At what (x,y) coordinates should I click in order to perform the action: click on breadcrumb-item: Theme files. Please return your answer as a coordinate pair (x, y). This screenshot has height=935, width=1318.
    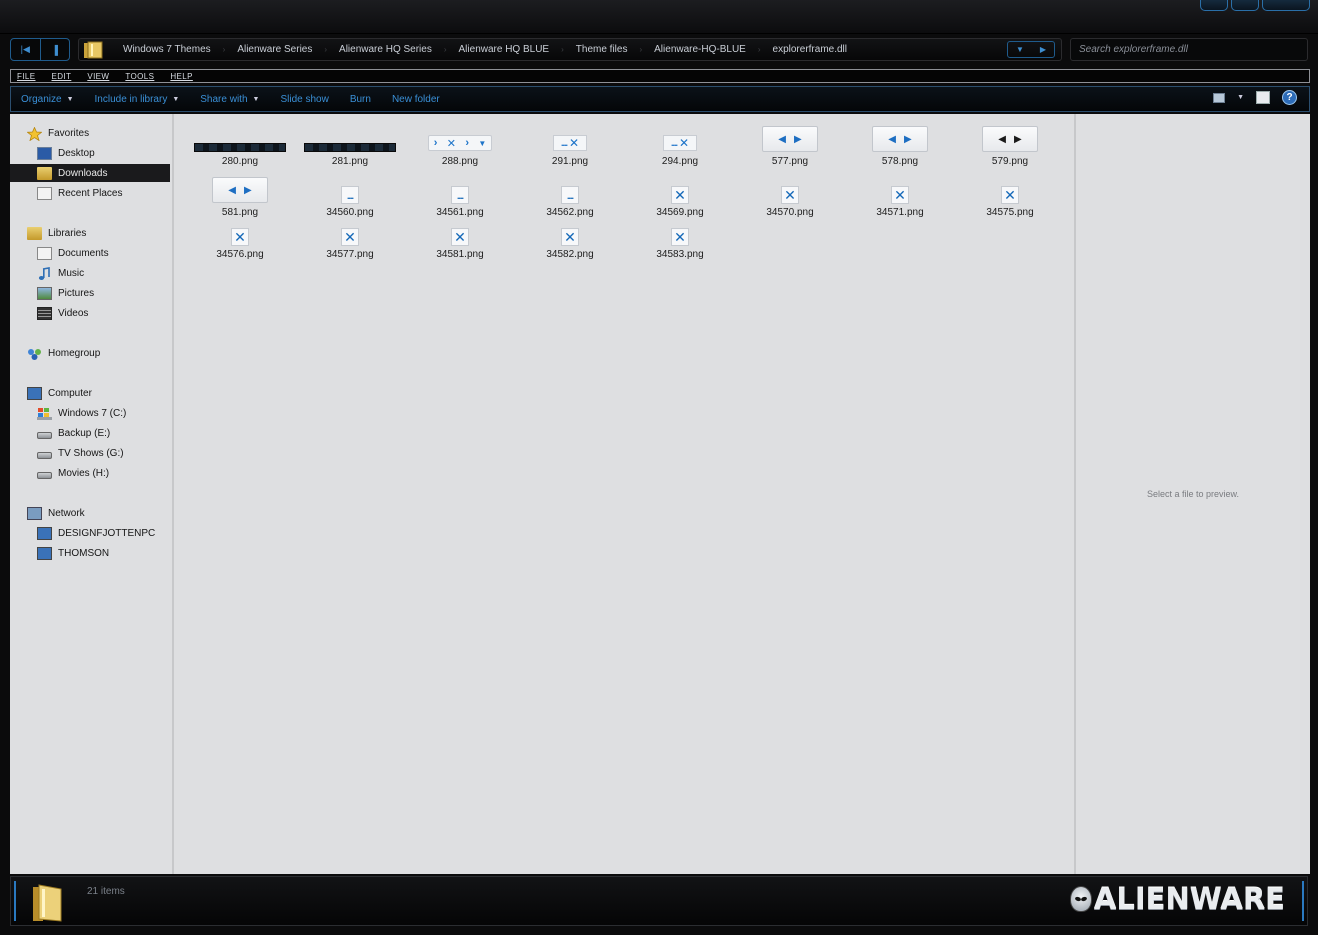
    Looking at the image, I should click on (602, 49).